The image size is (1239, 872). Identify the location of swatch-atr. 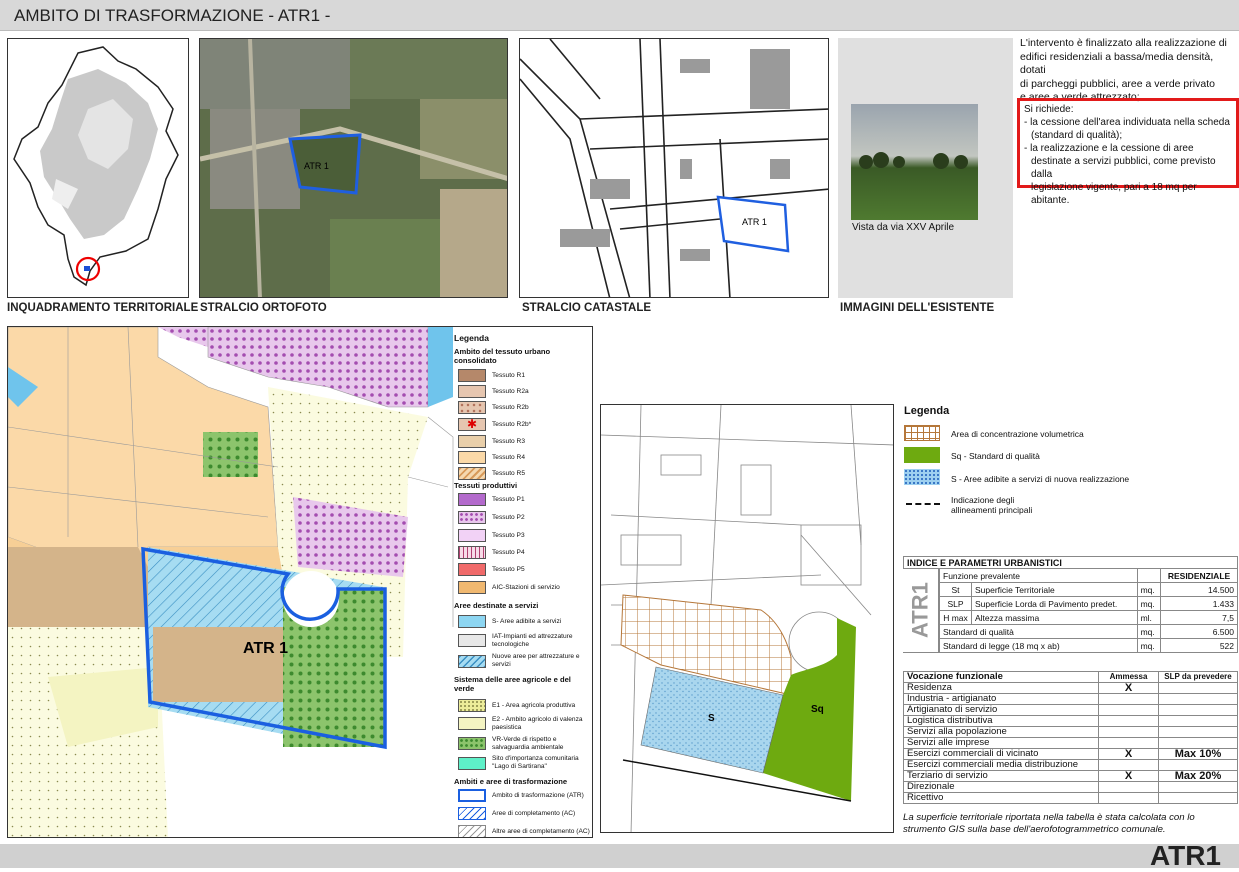
(472, 795).